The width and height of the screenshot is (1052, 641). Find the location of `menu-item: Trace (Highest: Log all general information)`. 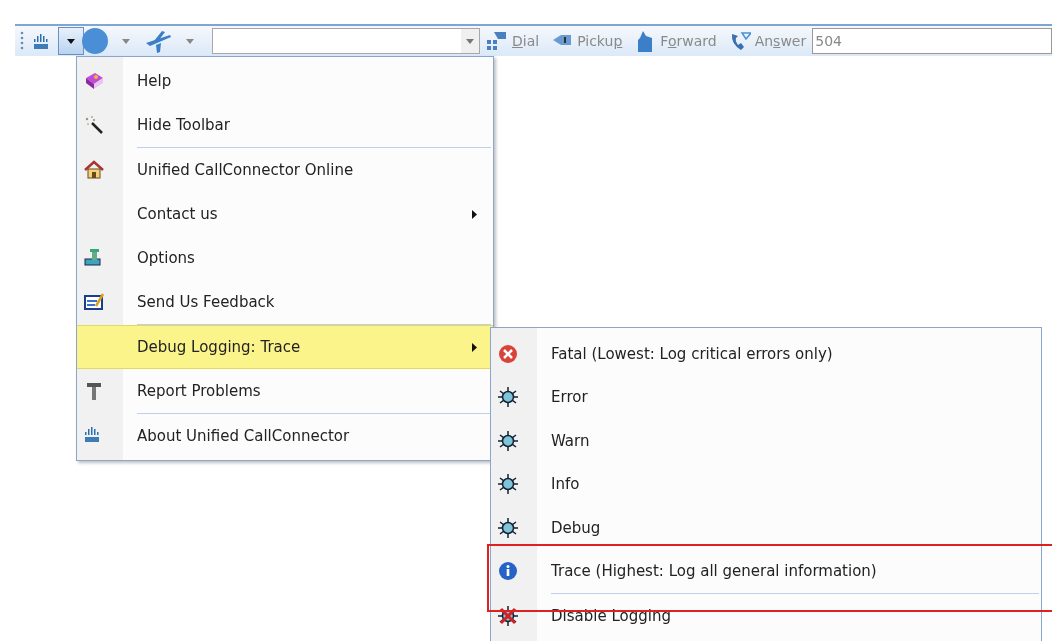

menu-item: Trace (Highest: Log all general information) is located at coordinates (766, 571).